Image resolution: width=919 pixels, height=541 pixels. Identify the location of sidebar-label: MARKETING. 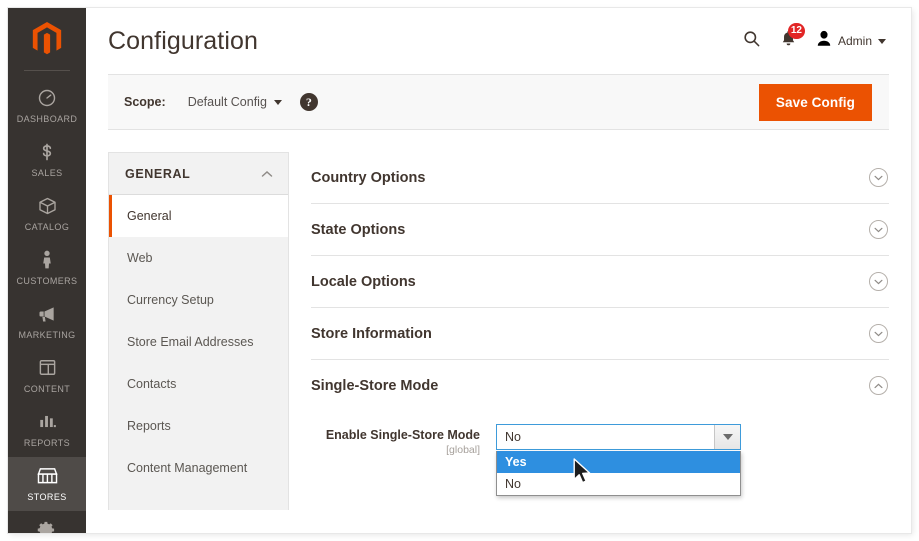
(47, 335).